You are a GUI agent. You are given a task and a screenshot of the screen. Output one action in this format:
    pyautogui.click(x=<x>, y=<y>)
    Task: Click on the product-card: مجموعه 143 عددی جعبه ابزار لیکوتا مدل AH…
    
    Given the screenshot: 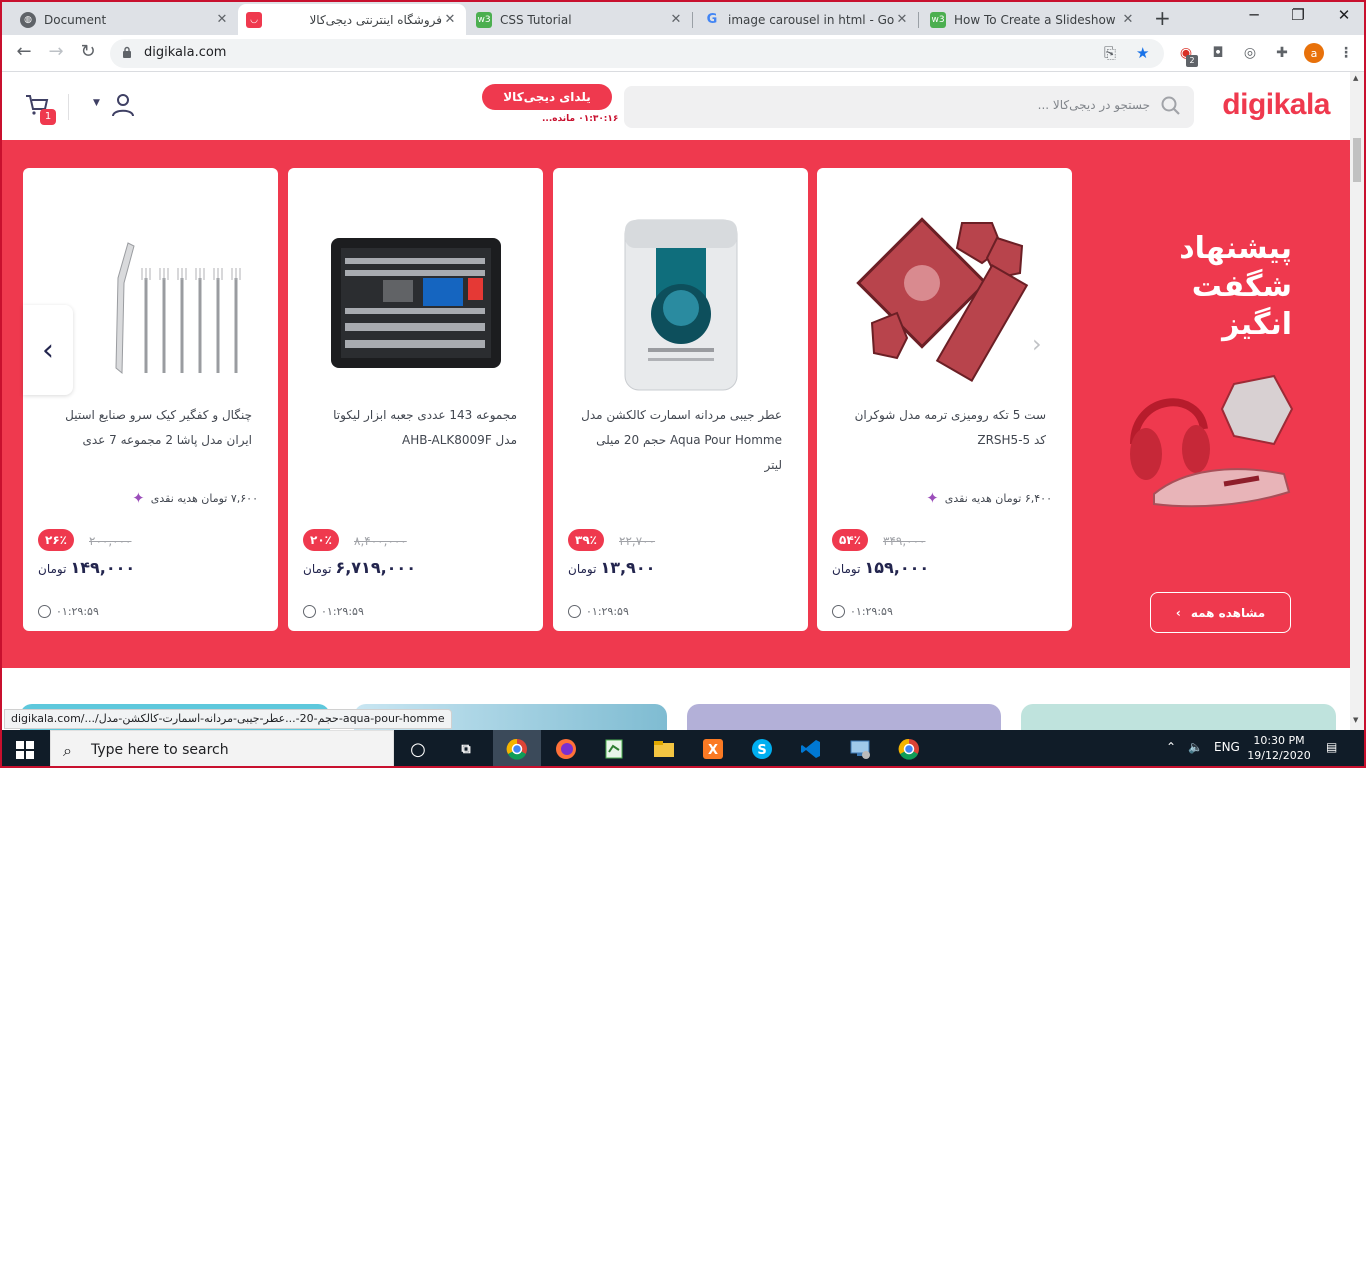 What is the action you would take?
    pyautogui.click(x=415, y=399)
    